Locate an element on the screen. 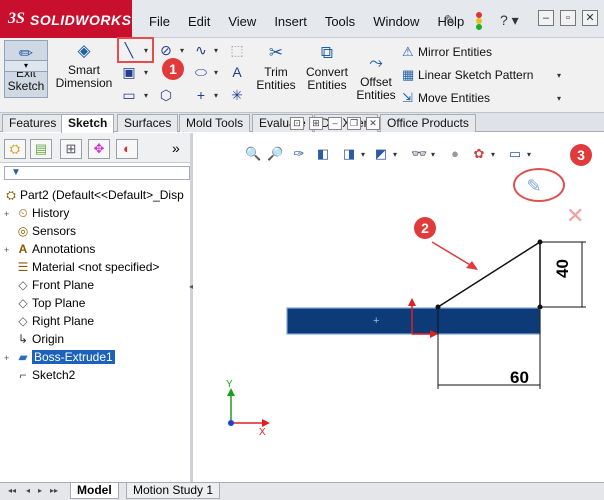 The width and height of the screenshot is (604, 500). dimension-40: 40 is located at coordinates (563, 268).